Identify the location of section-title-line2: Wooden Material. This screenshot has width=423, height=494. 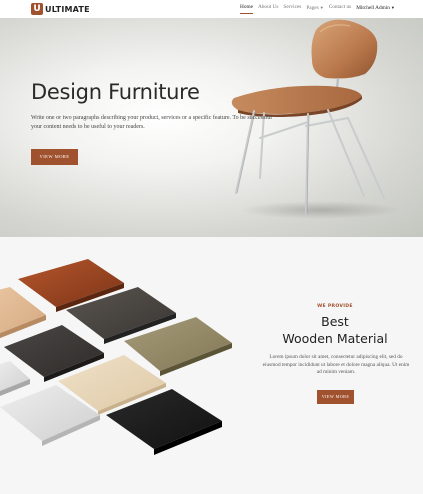
(335, 338).